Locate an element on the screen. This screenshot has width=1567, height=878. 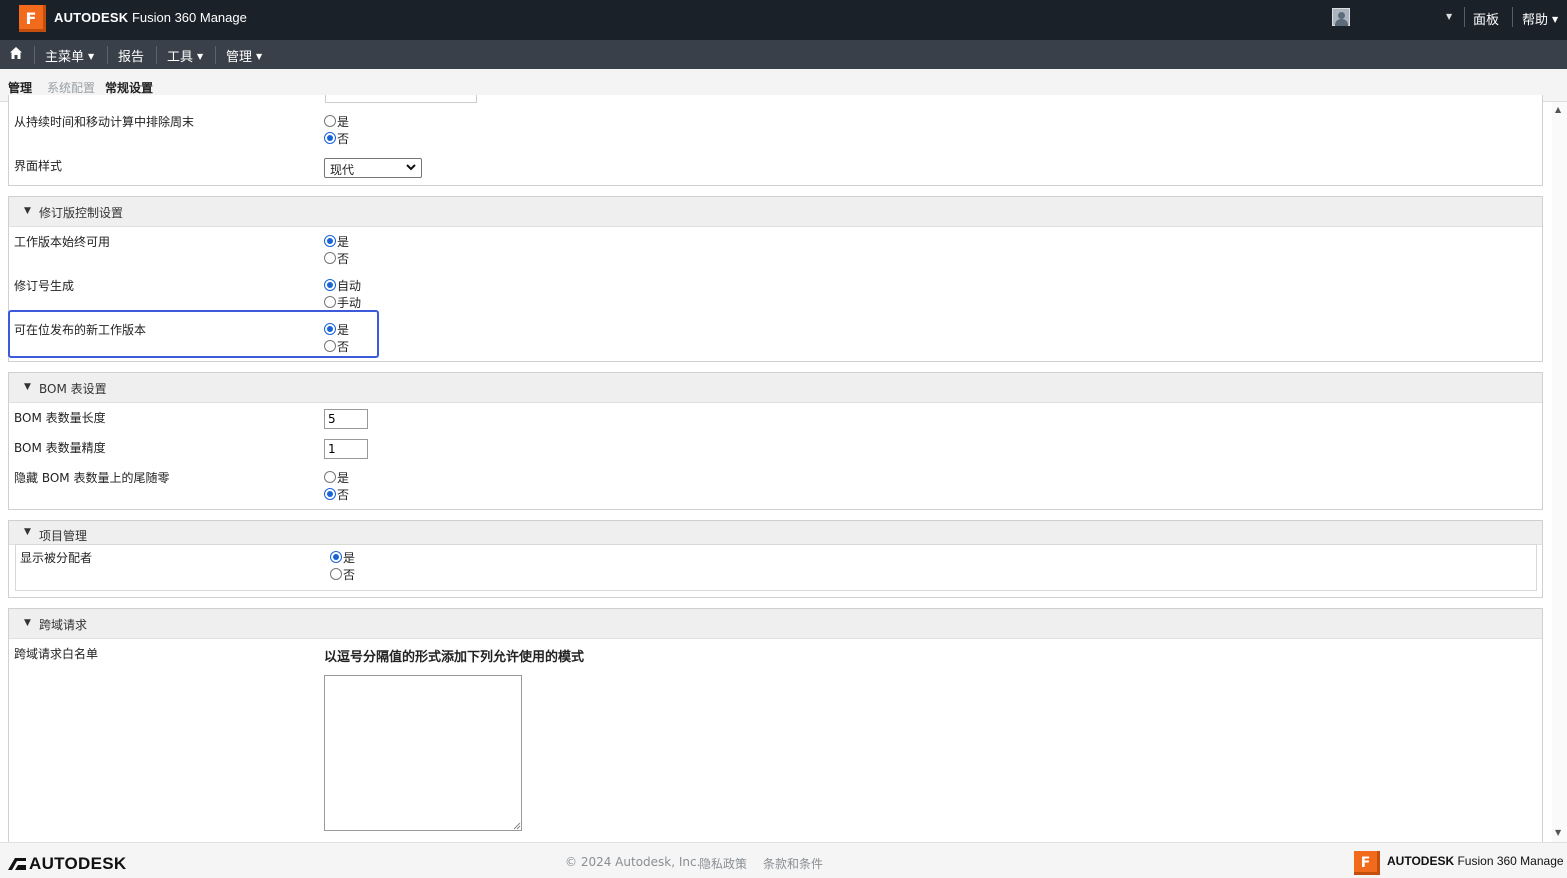
fusion-logo-icon: F is located at coordinates (32, 18).